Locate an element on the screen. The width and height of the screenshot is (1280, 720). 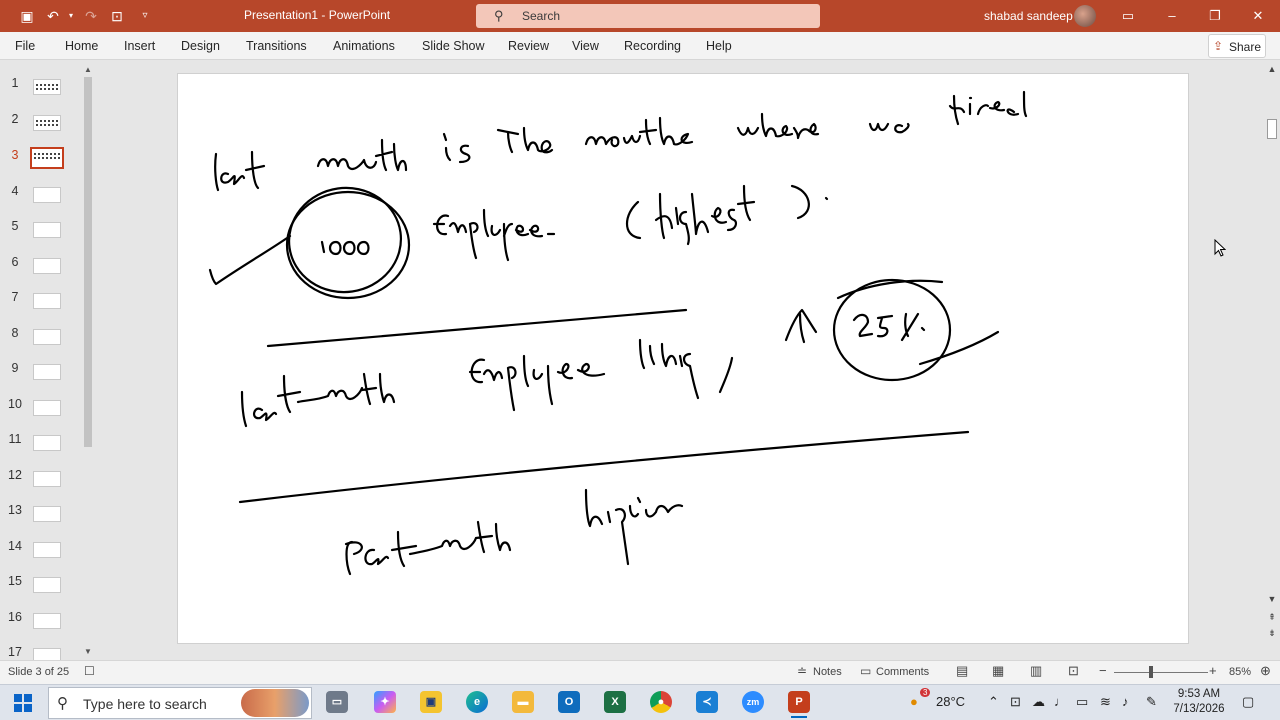
taskbar-search: ⚲ Type here to search is located at coordinates (180, 703).